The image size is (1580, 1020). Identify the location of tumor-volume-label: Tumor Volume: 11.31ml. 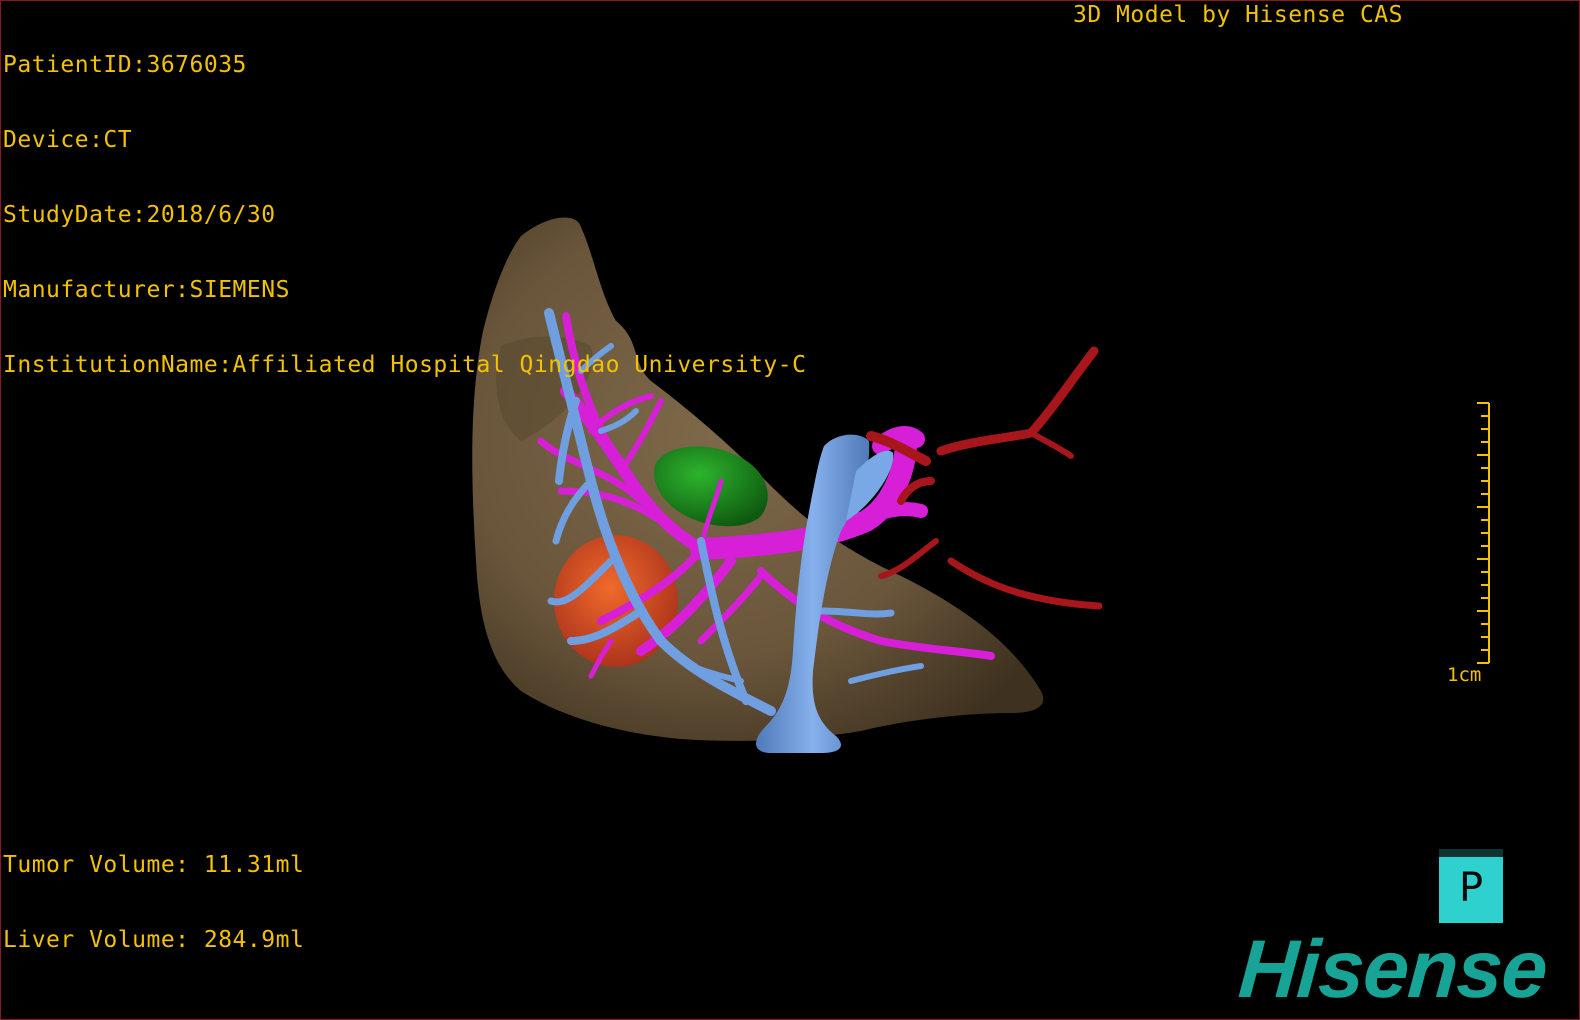
(154, 865).